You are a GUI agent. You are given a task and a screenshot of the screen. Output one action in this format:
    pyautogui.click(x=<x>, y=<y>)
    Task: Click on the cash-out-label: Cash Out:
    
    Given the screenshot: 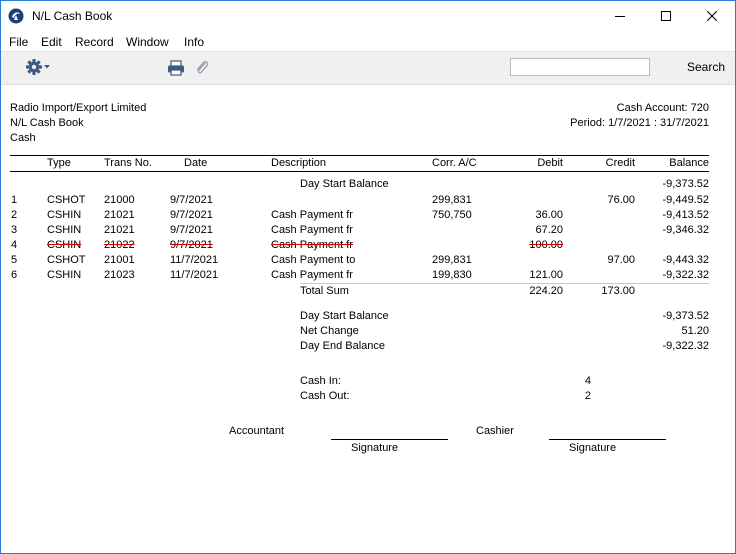 What is the action you would take?
    pyautogui.click(x=325, y=396)
    